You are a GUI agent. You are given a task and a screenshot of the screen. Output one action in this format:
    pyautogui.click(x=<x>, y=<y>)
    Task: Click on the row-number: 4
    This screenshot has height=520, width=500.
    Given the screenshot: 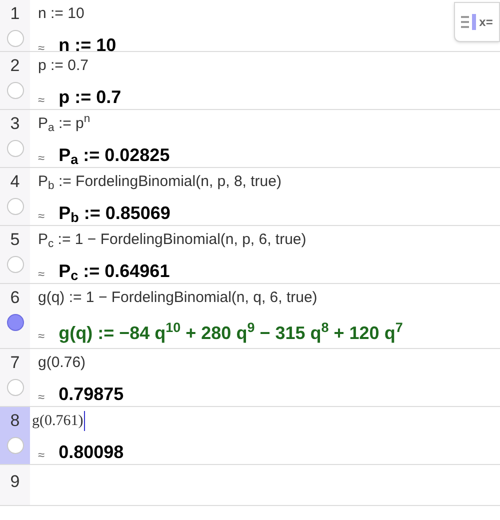 What is the action you would take?
    pyautogui.click(x=15, y=182)
    